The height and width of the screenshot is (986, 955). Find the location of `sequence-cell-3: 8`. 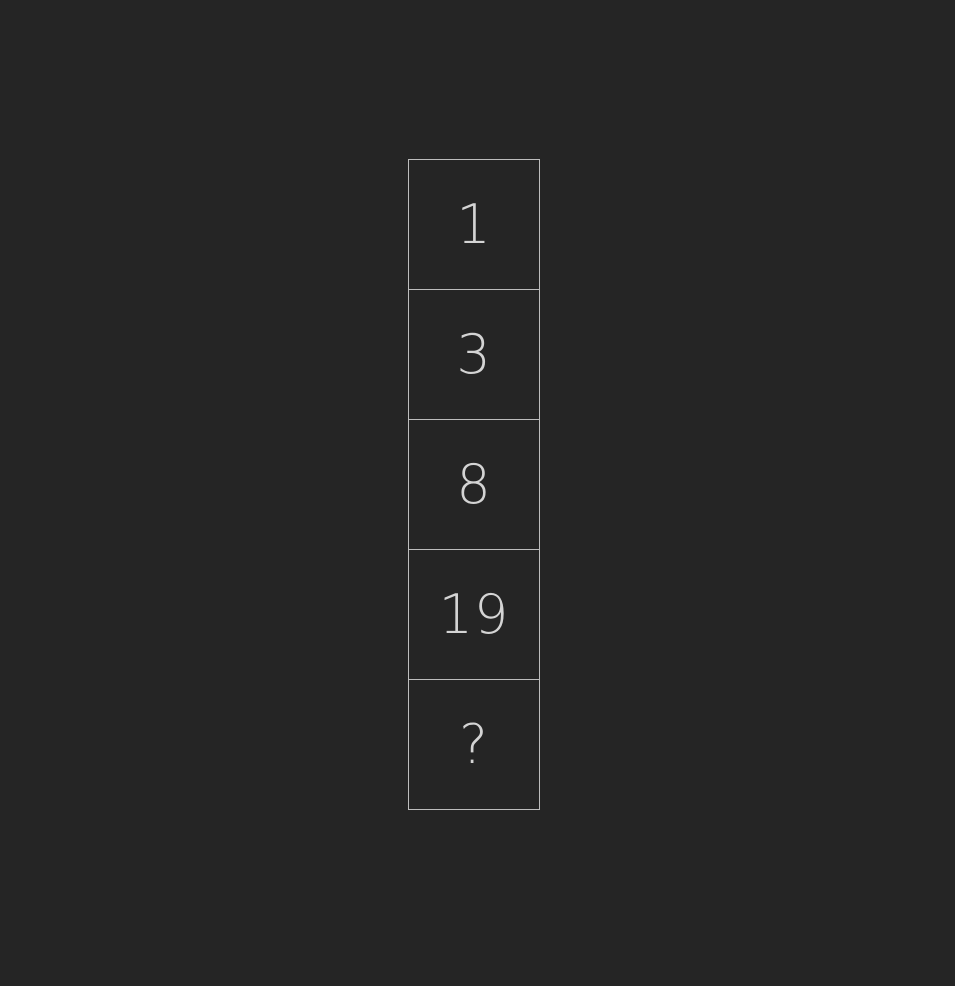

sequence-cell-3: 8 is located at coordinates (474, 484).